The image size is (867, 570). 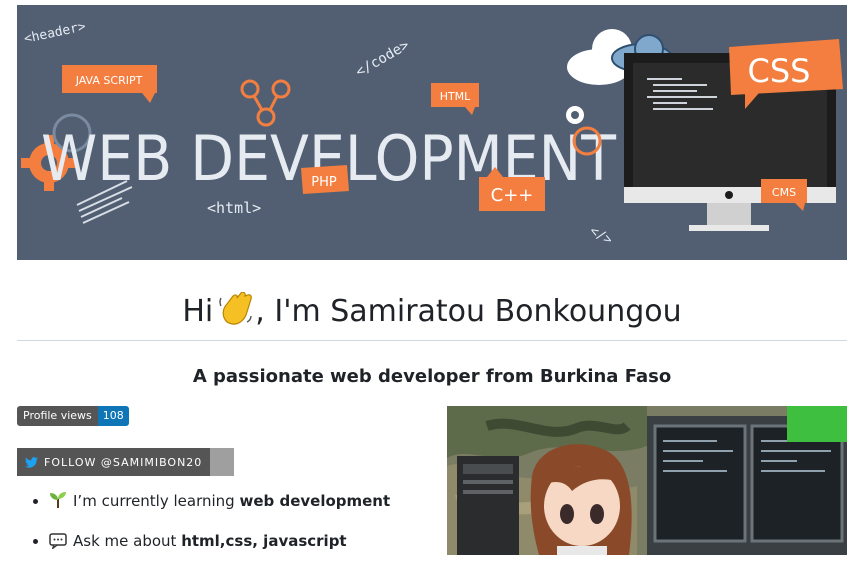 I want to click on cms-bubble: CMS, so click(x=784, y=195).